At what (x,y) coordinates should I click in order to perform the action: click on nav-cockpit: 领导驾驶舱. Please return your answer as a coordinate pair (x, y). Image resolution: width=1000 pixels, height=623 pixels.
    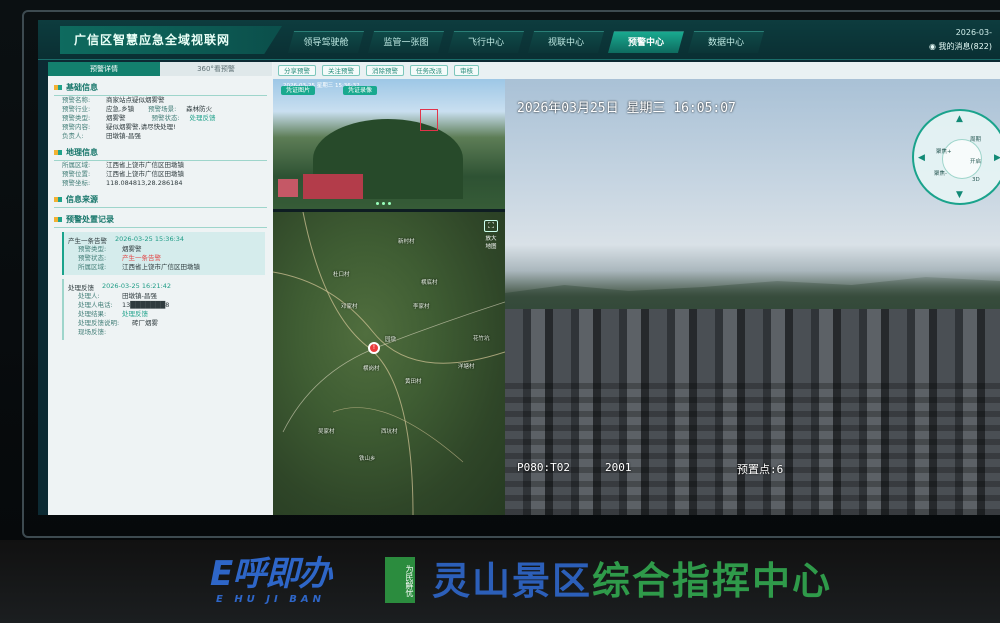
    Looking at the image, I should click on (326, 42).